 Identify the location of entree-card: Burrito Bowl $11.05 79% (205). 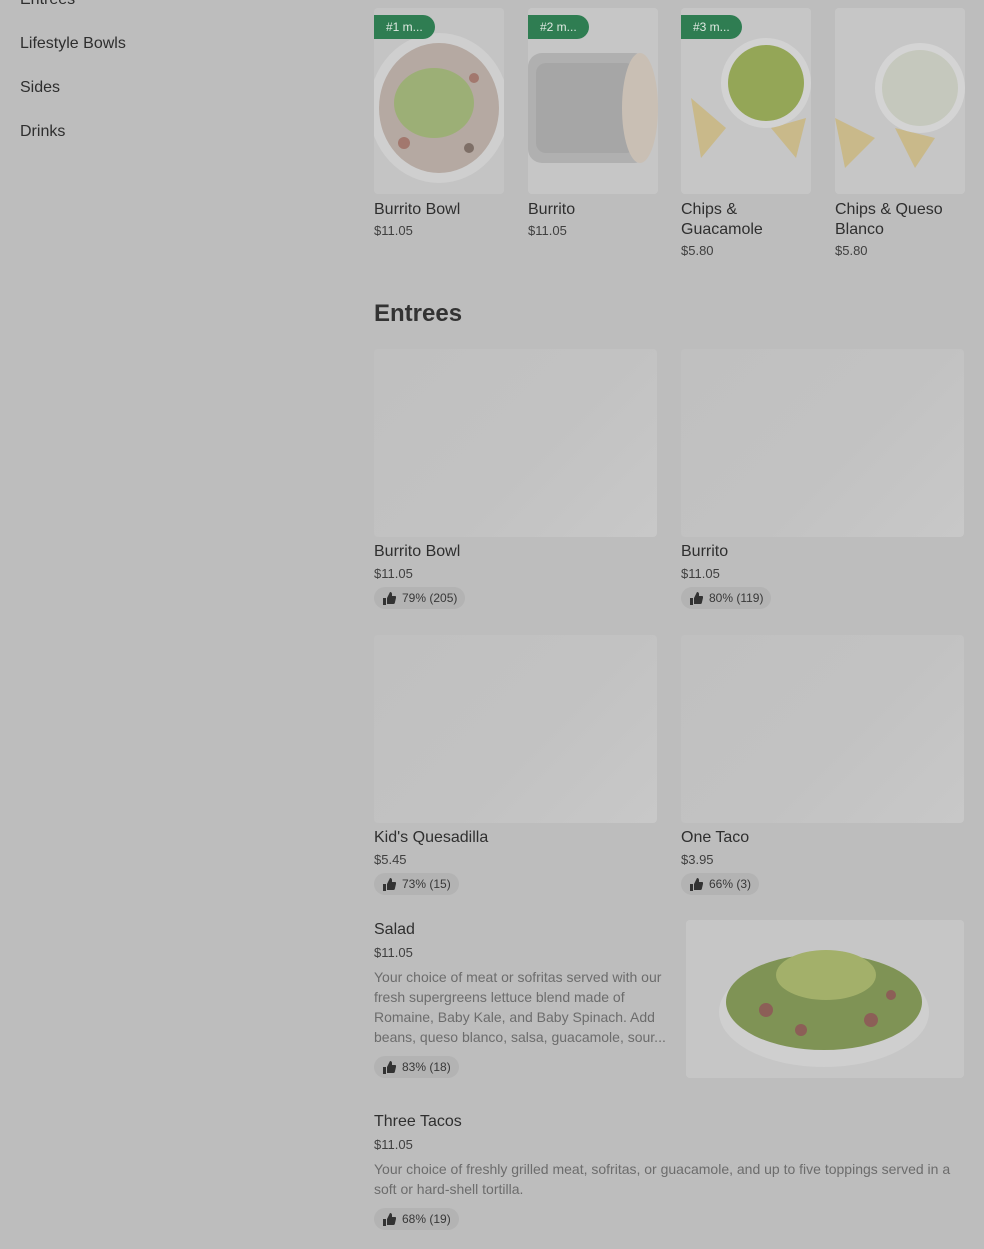
(515, 479).